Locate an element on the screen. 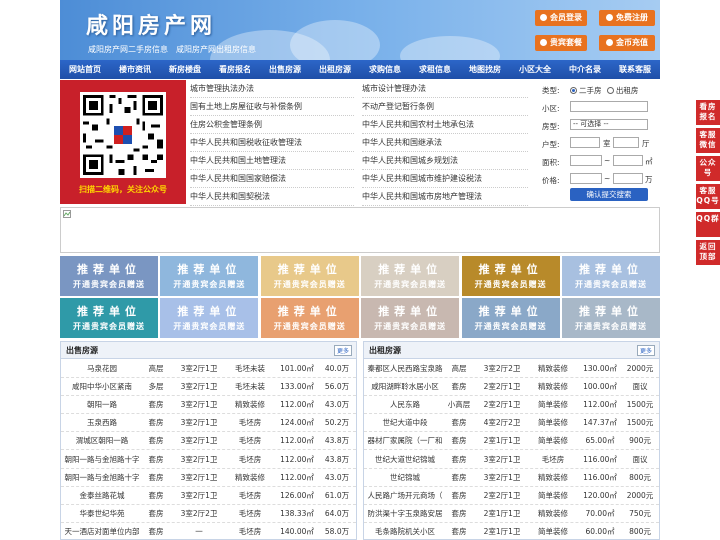 This screenshot has height=540, width=720. link-item: 中华人民共和国城市房地产管理法 is located at coordinates (445, 197).